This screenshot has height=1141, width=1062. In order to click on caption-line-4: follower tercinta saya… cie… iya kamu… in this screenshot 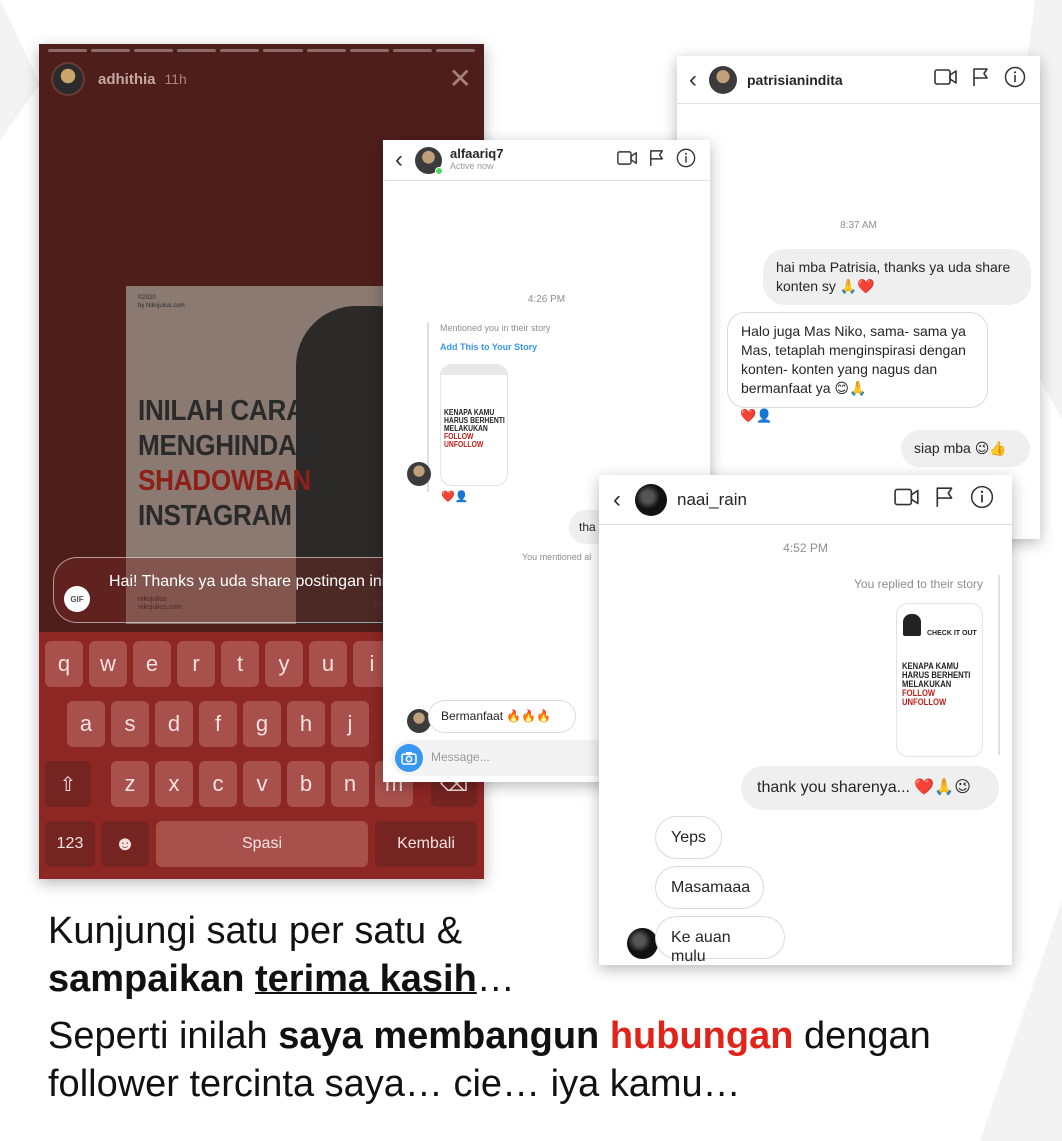, I will do `click(394, 1084)`.